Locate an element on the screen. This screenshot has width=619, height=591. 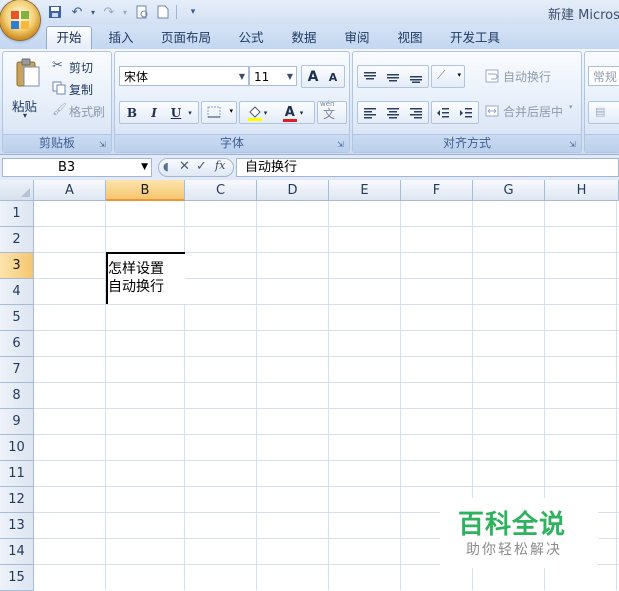
align-top-button is located at coordinates (370, 76).